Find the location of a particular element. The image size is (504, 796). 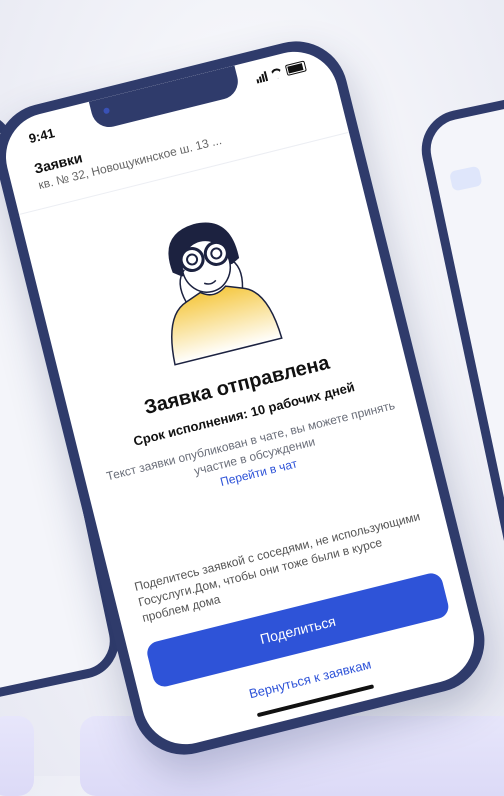

status-icons is located at coordinates (281, 71).